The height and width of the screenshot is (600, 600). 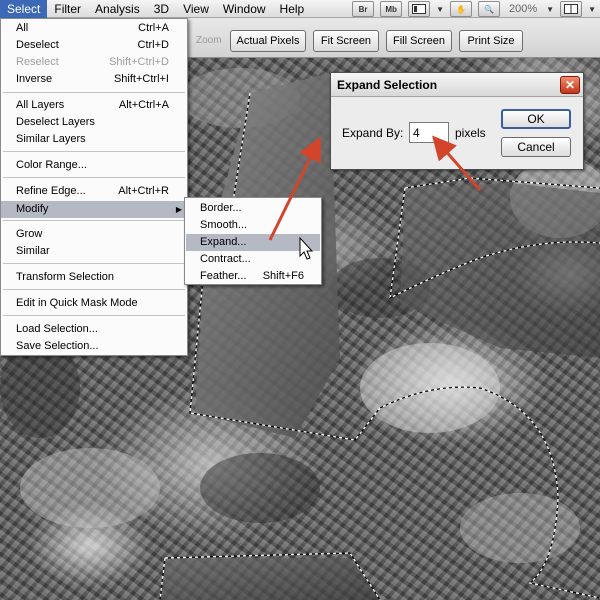 I want to click on expand-by-label: Expand By:, so click(x=373, y=133).